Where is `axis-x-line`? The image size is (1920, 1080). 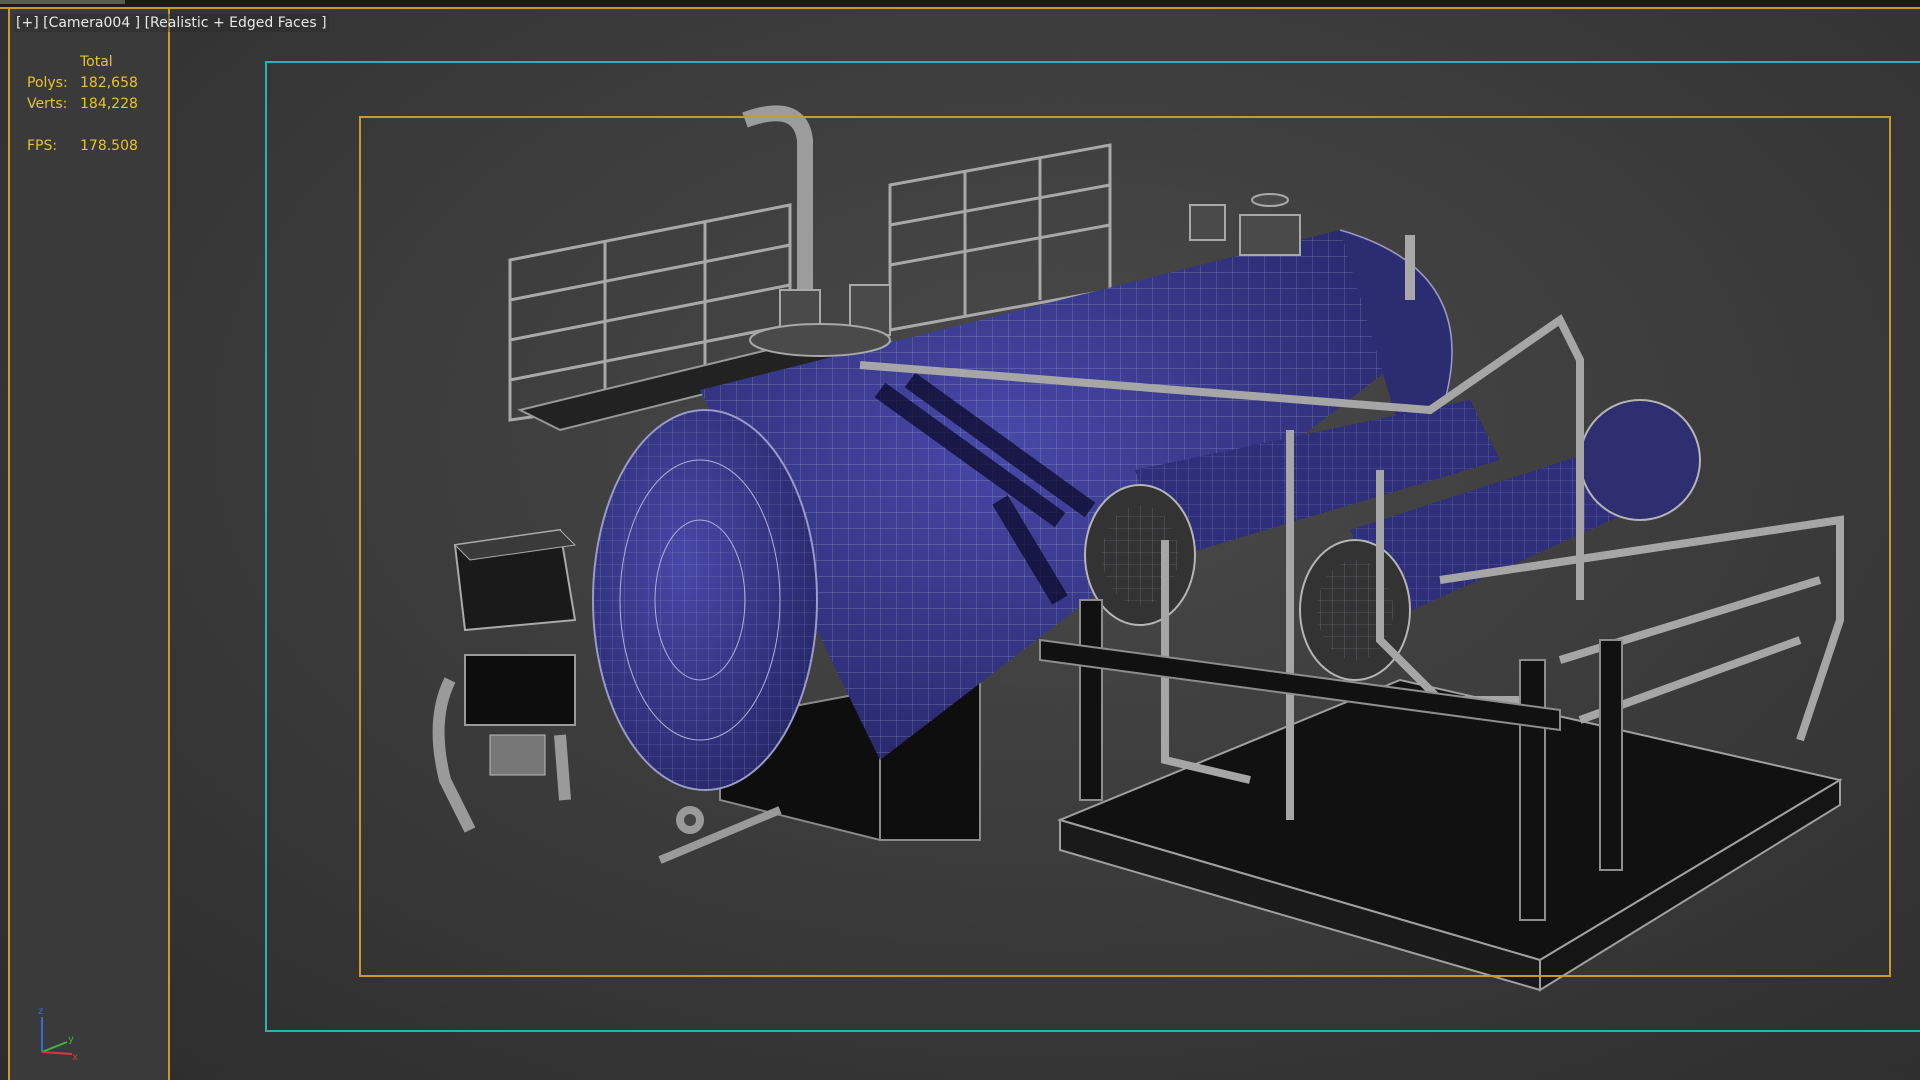
axis-x-line is located at coordinates (57, 1053).